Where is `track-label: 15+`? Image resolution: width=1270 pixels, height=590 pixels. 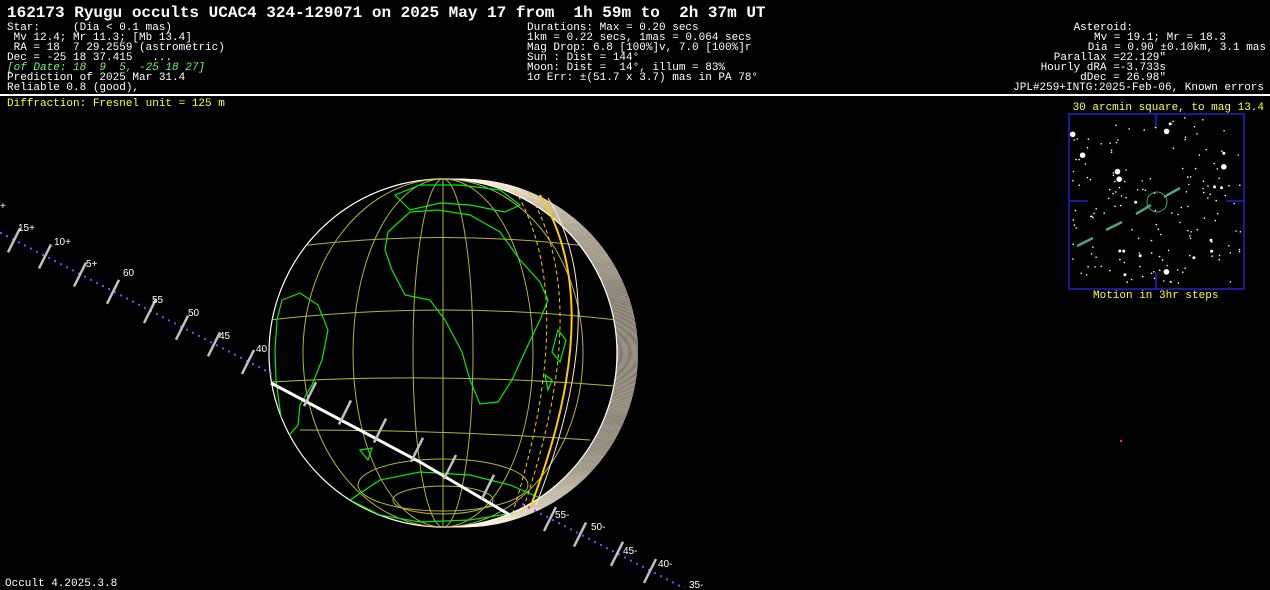 track-label: 15+ is located at coordinates (26, 228).